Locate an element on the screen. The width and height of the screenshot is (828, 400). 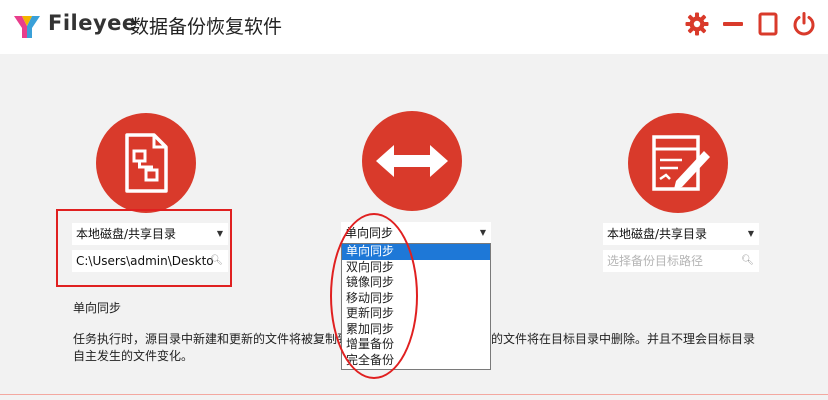
brand-name: Fileyee is located at coordinates (92, 23).